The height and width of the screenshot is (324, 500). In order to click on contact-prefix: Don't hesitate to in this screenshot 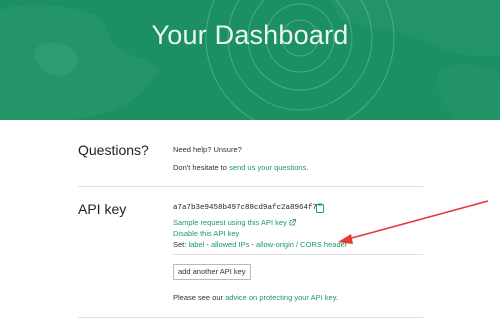, I will do `click(201, 167)`.